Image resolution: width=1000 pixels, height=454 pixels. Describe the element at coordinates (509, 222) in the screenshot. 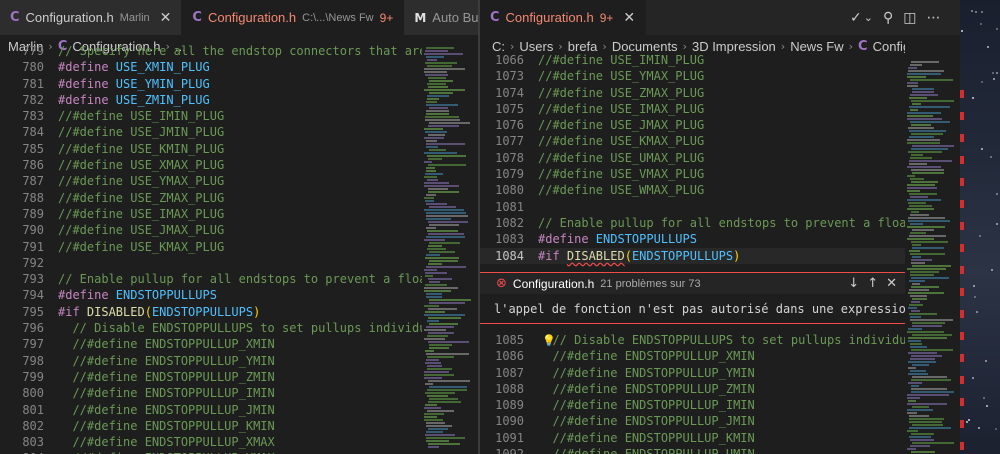

I see `line-number: 1082` at that location.